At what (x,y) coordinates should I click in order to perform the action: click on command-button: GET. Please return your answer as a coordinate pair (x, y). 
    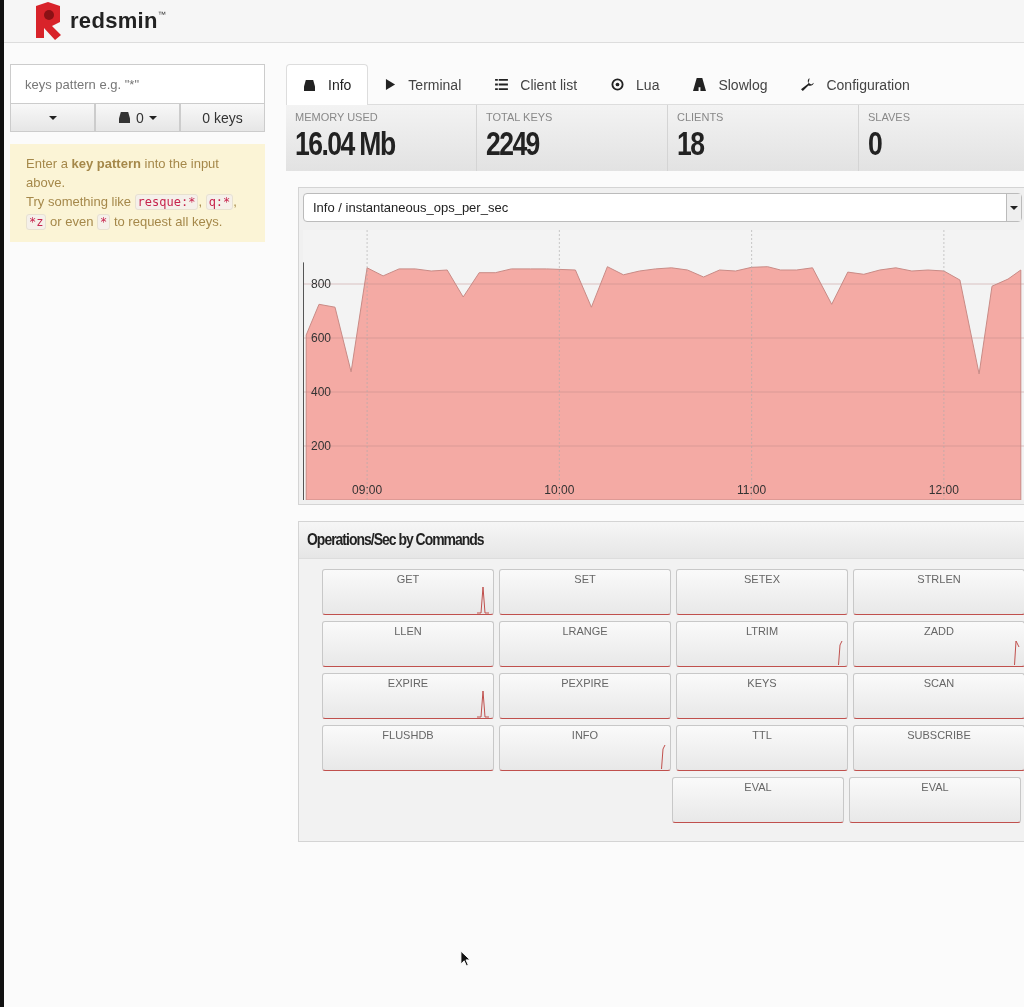
    Looking at the image, I should click on (408, 592).